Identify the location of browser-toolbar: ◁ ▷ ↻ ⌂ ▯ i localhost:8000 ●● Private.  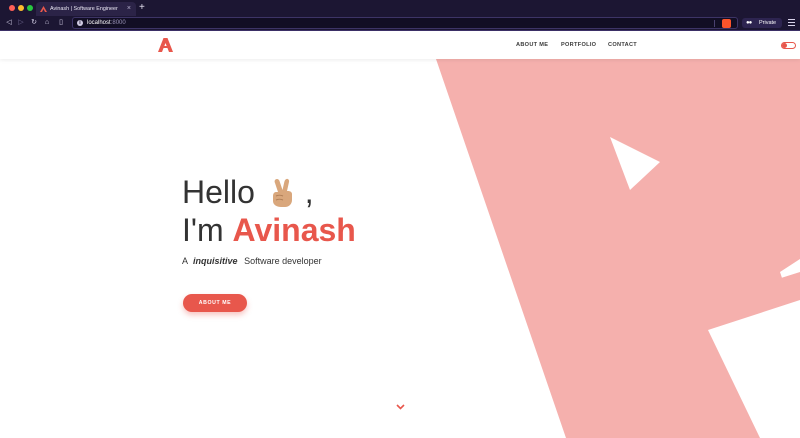
(400, 23).